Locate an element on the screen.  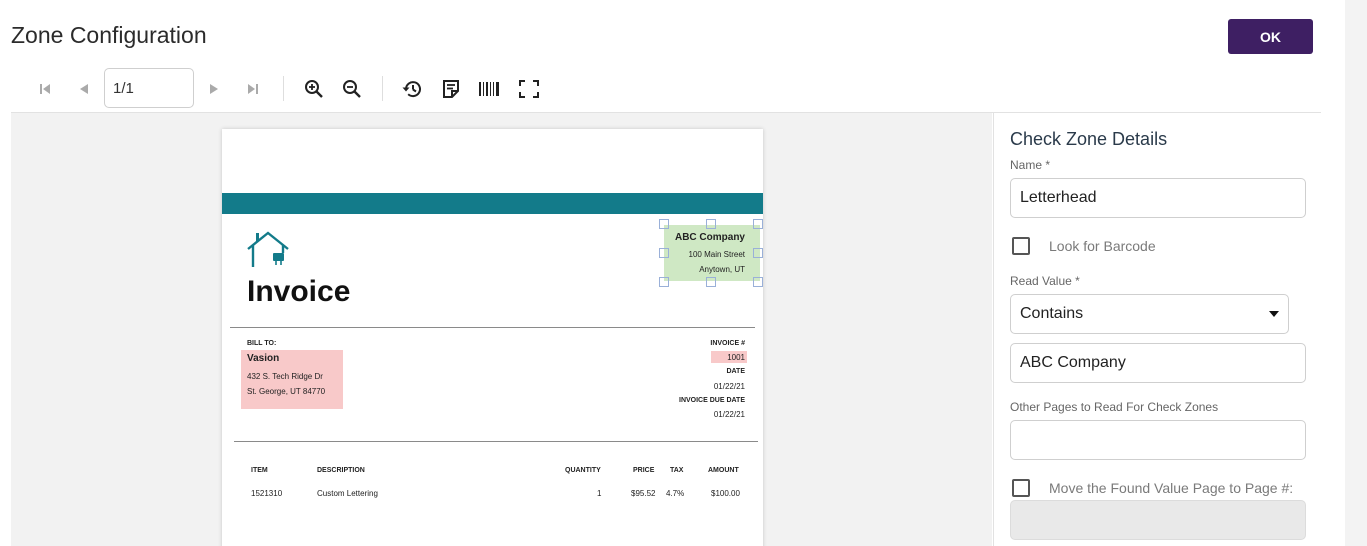
history-icon is located at coordinates (411, 89).